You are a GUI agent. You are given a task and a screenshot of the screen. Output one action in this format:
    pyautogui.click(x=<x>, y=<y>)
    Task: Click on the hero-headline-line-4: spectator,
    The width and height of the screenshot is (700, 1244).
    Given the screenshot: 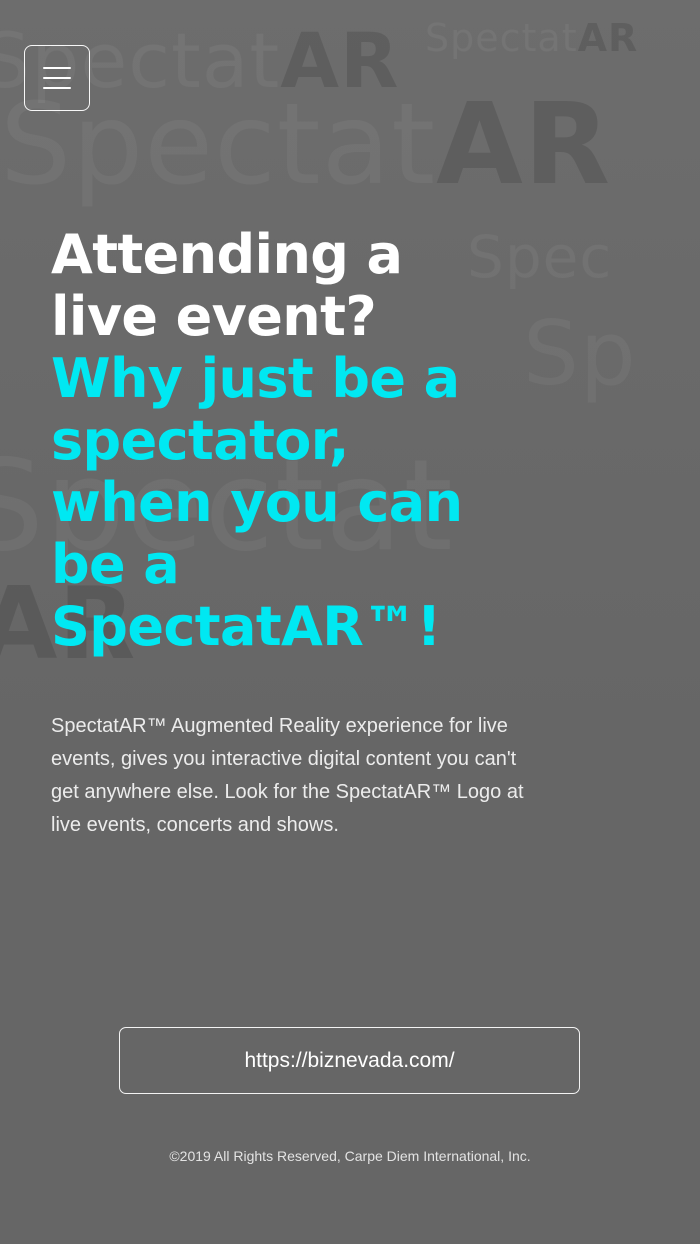 What is the action you would take?
    pyautogui.click(x=200, y=440)
    